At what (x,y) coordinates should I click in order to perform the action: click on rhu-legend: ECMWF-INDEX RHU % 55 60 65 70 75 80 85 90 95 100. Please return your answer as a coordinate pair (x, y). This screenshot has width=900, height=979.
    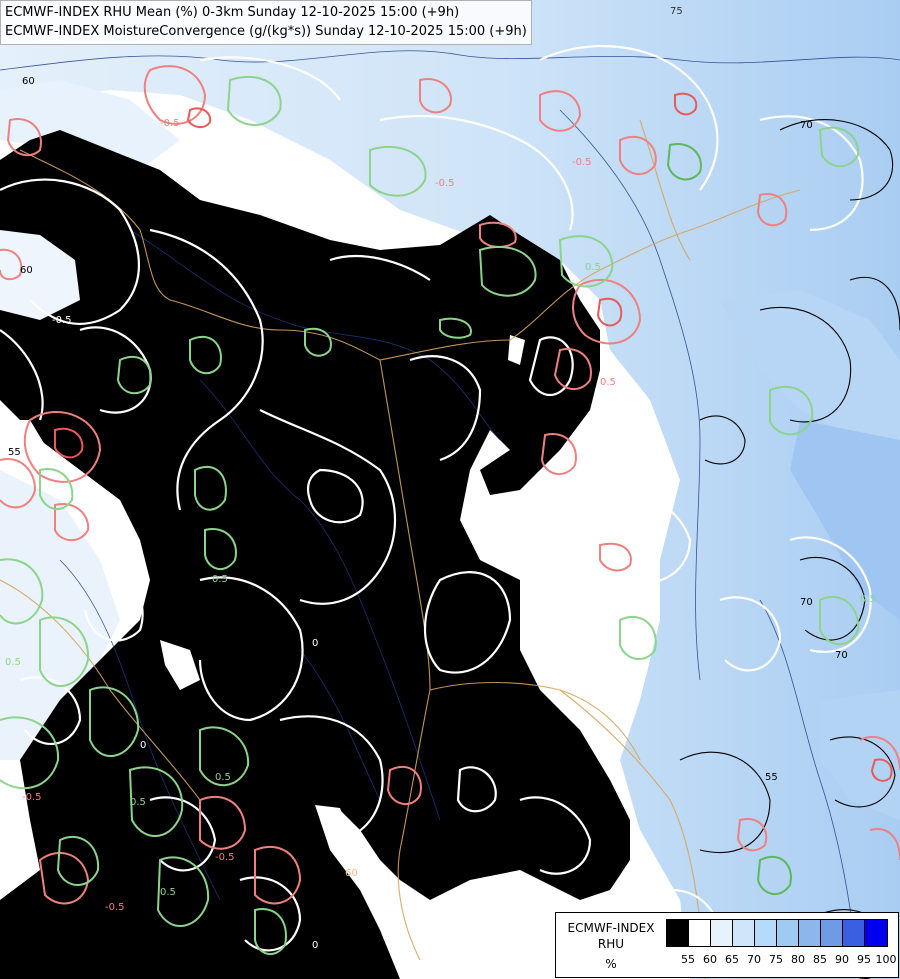
    Looking at the image, I should click on (727, 945).